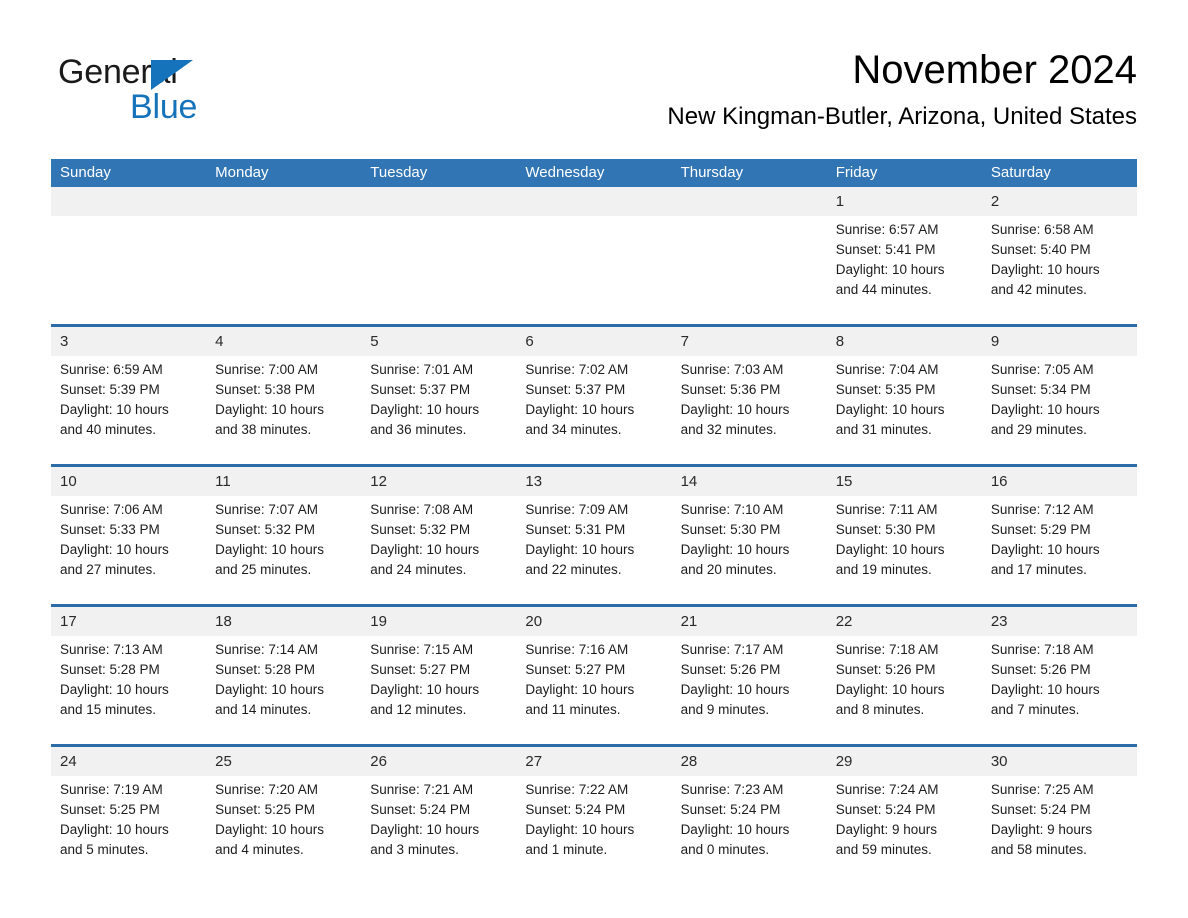 Image resolution: width=1188 pixels, height=918 pixels. What do you see at coordinates (1059, 201) in the screenshot?
I see `day-number: 2` at bounding box center [1059, 201].